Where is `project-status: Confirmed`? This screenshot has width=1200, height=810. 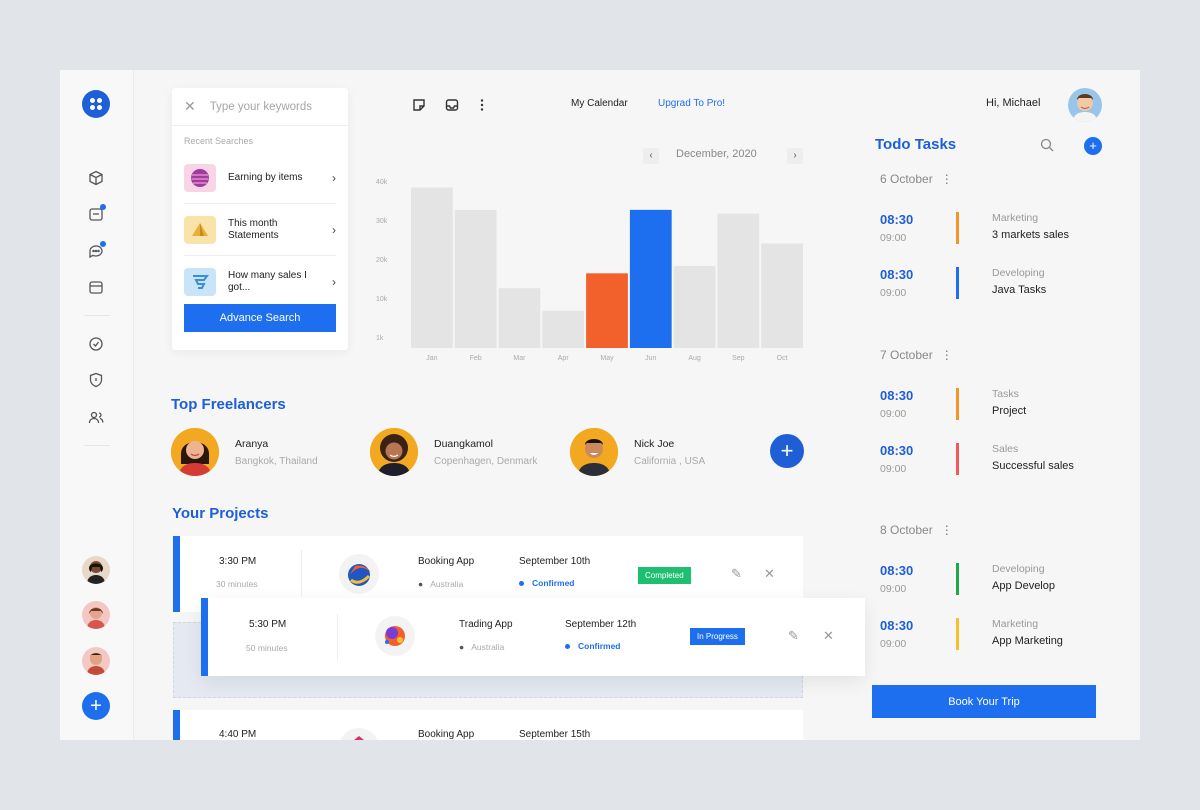
project-status: Confirmed is located at coordinates (547, 583).